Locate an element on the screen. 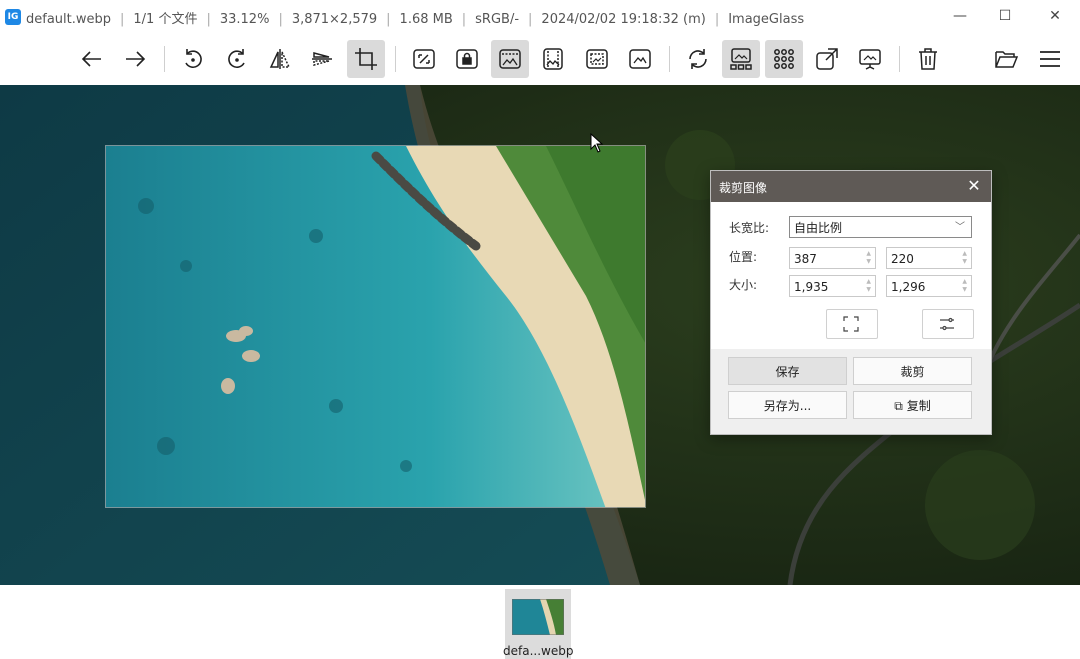 The width and height of the screenshot is (1080, 659). folder-open-icon is located at coordinates (1006, 59).